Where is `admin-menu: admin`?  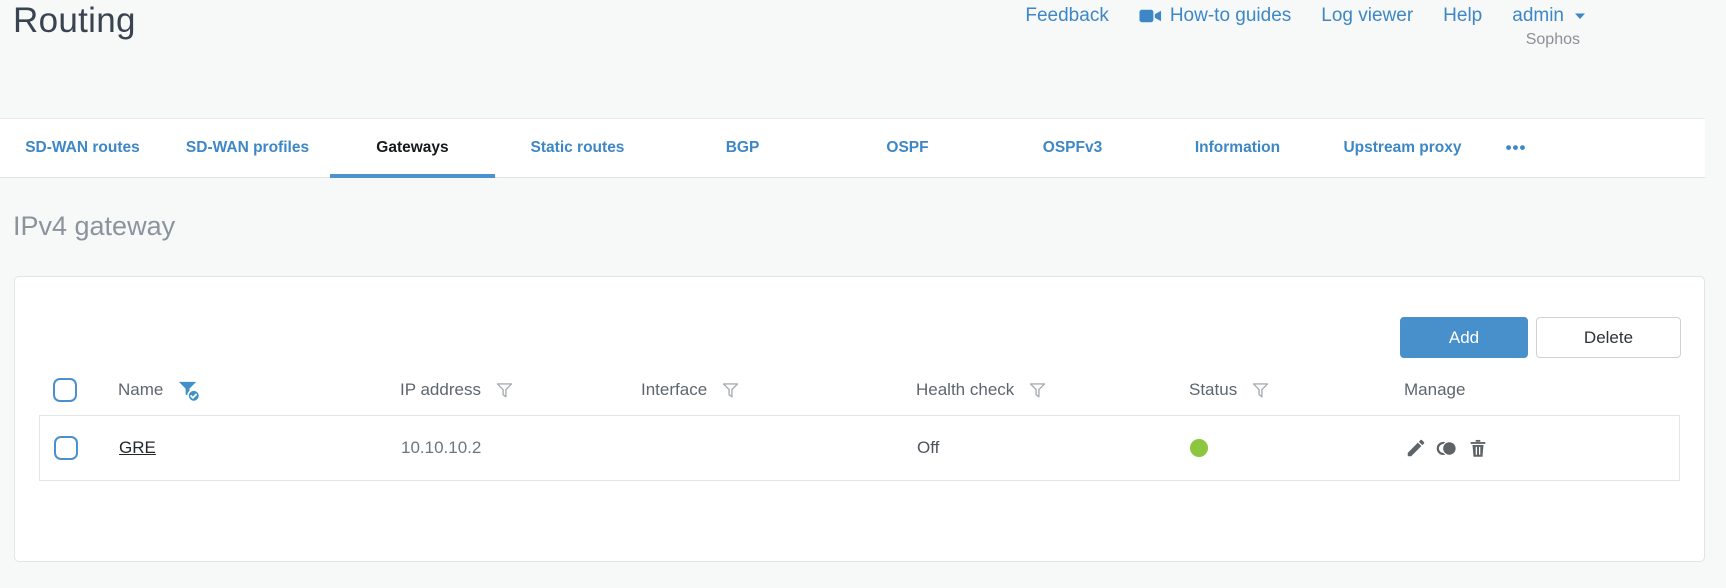 admin-menu: admin is located at coordinates (1549, 16).